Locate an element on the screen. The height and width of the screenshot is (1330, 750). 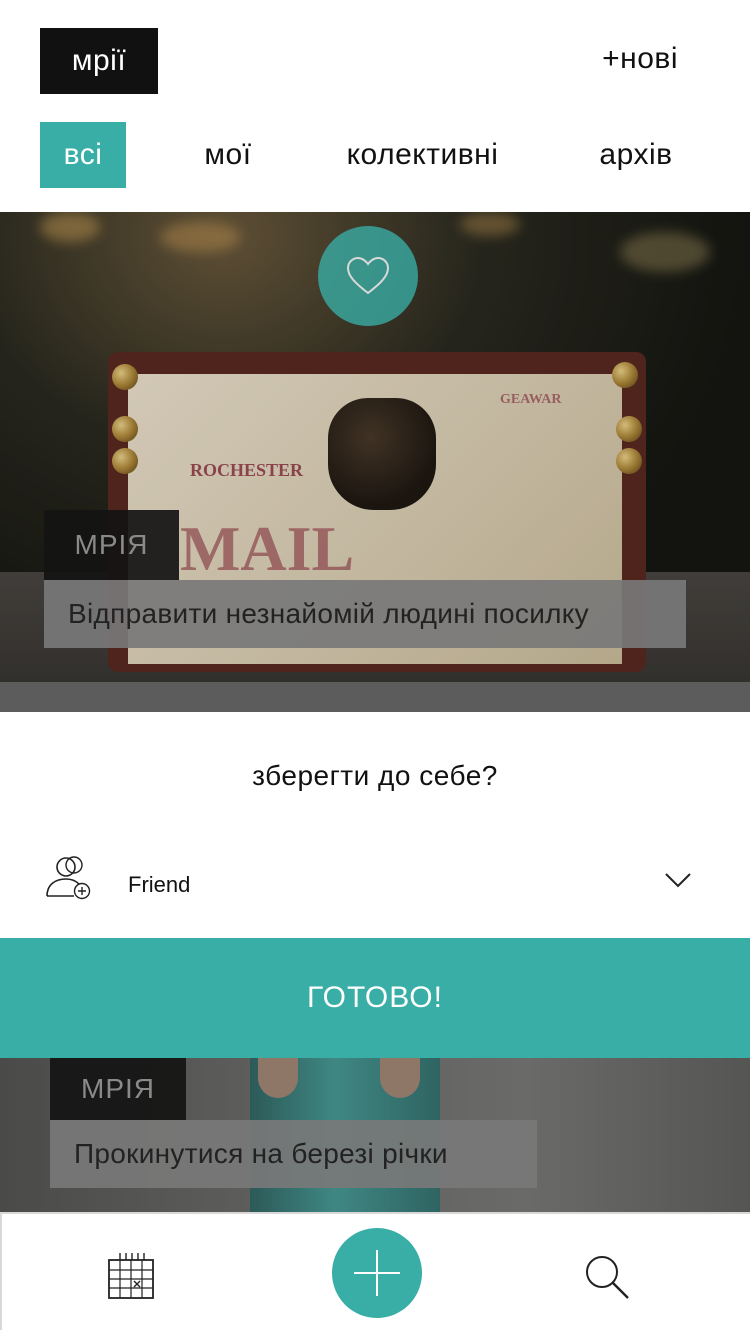
done-button: ГОТОВО! is located at coordinates (375, 998).